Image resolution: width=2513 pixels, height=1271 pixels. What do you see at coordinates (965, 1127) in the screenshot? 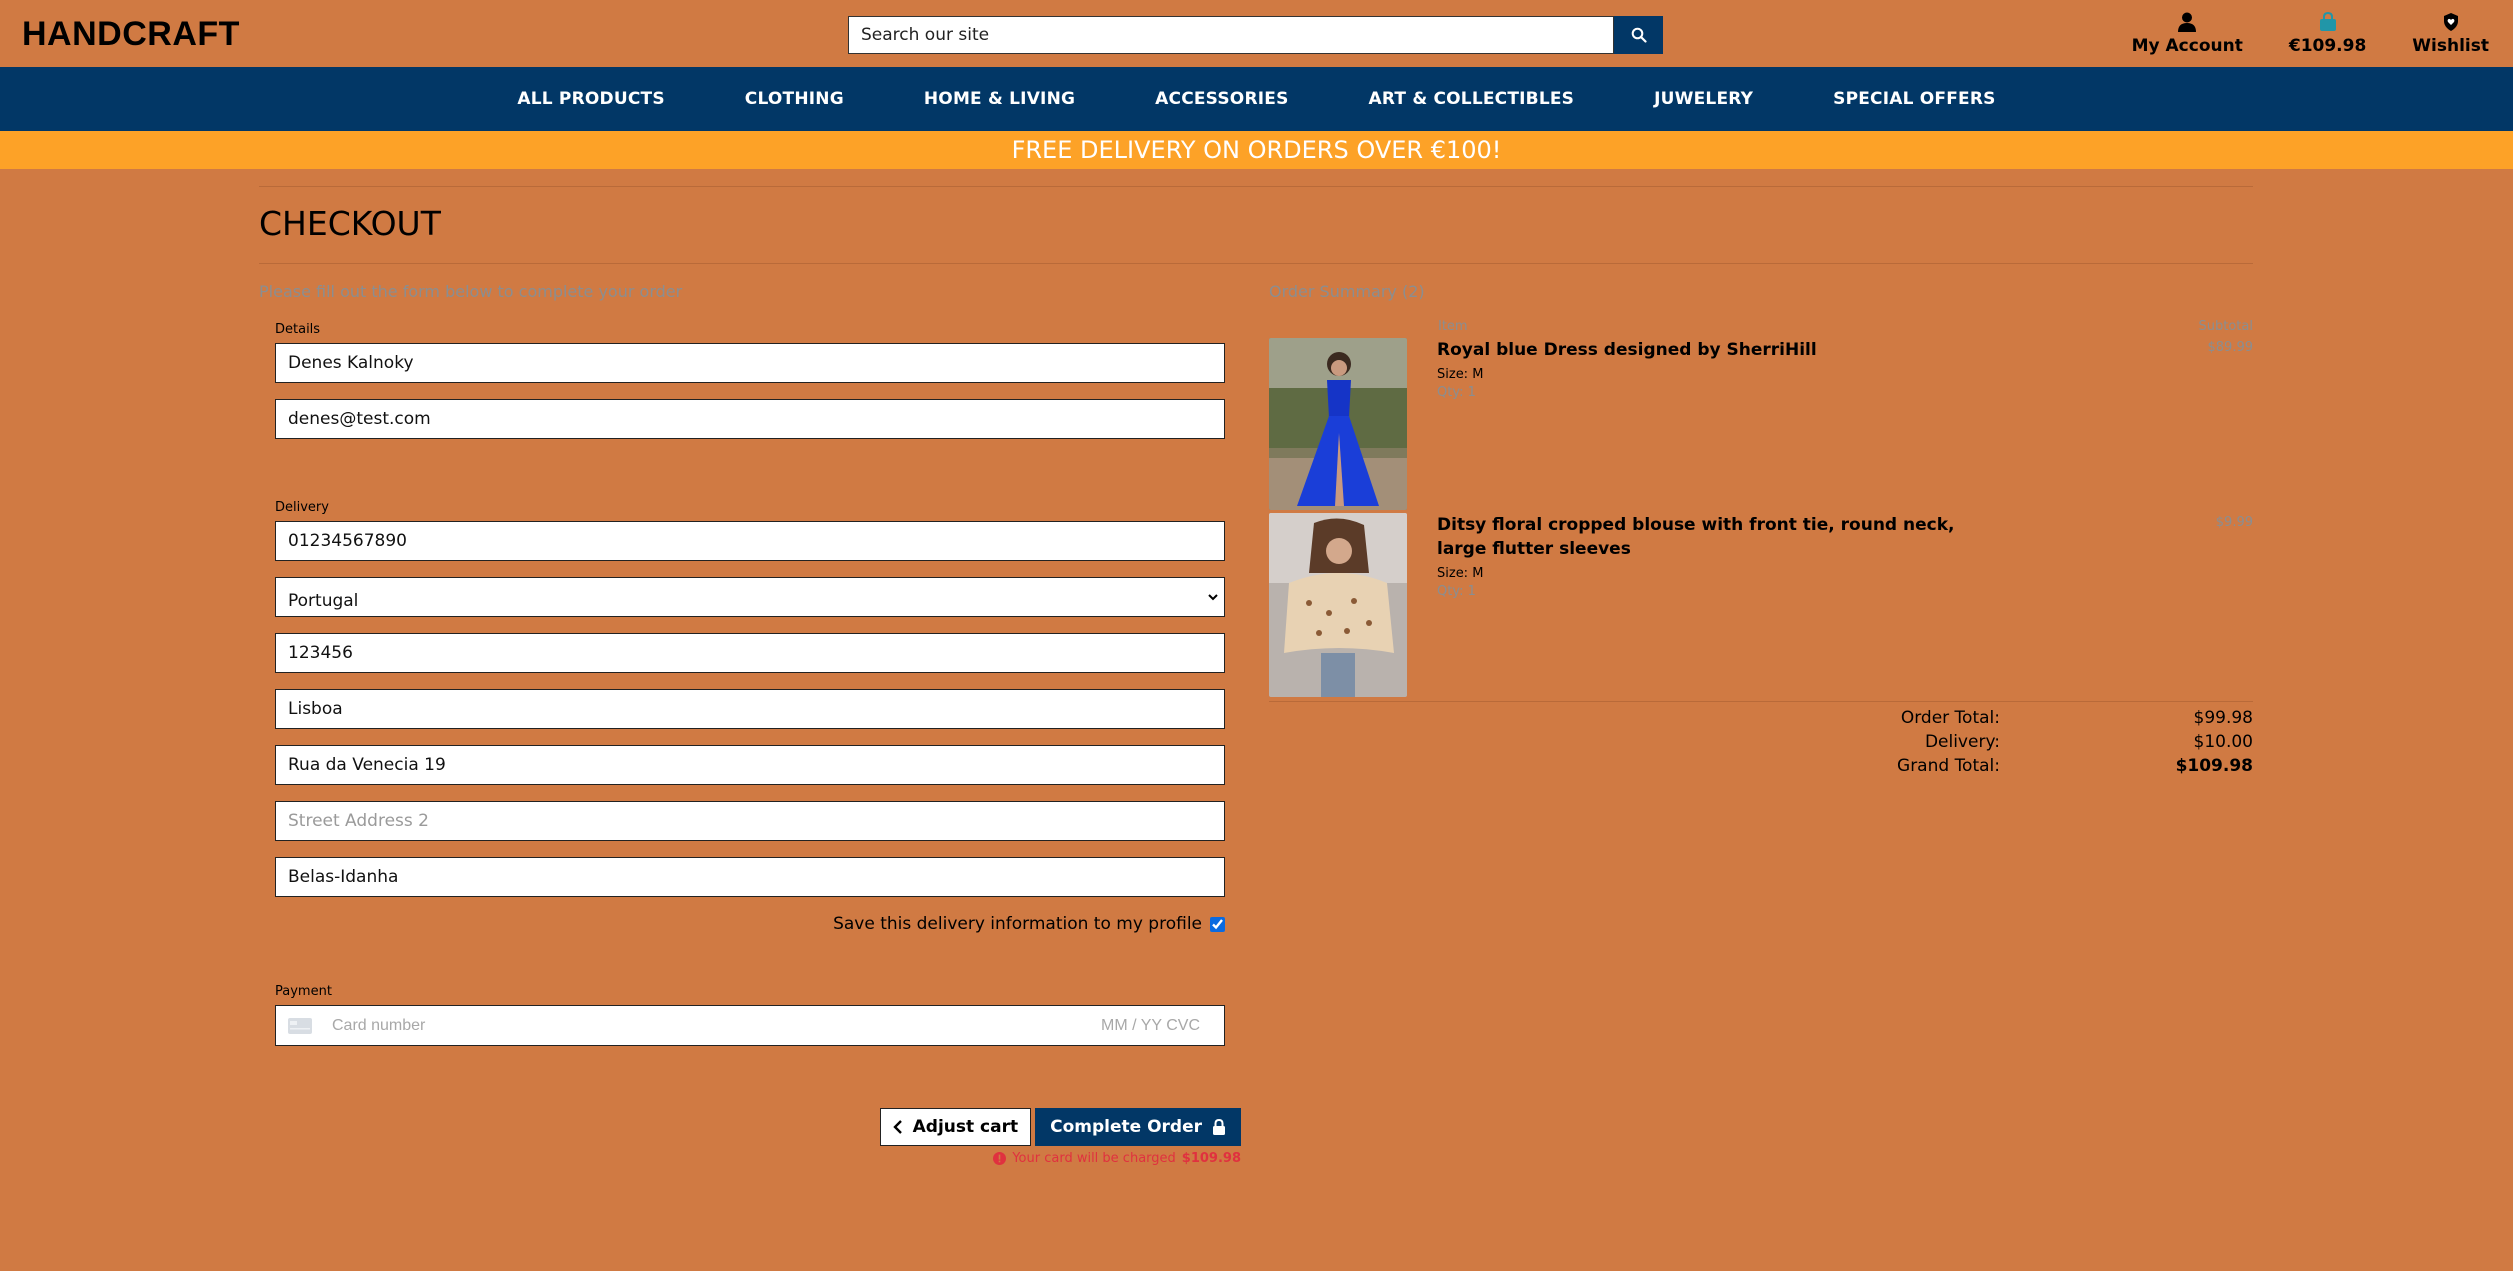
I see `adjust-cart-label: Adjust cart` at bounding box center [965, 1127].